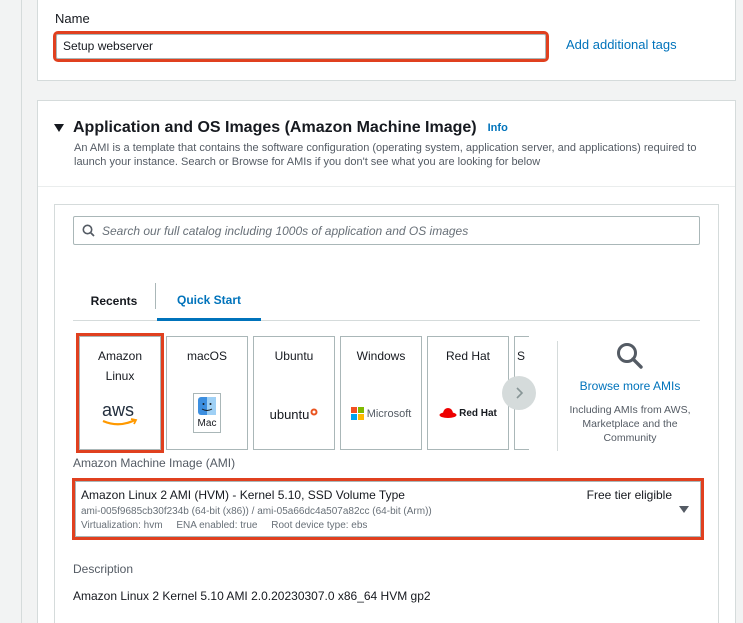  Describe the element at coordinates (294, 393) in the screenshot. I see `os-tile-ubuntu: Ubuntu ubuntu` at that location.